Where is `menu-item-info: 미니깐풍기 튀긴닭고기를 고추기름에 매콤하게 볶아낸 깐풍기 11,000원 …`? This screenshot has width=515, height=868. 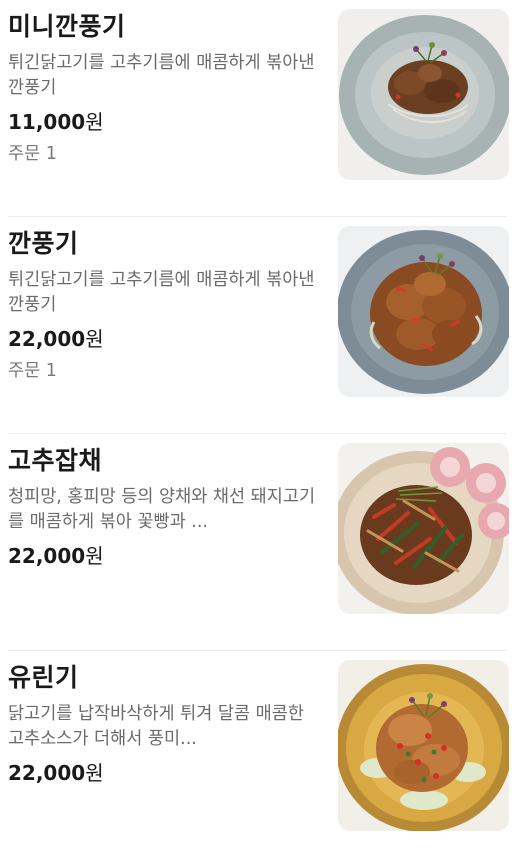
menu-item-info: 미니깐풍기 튀긴닭고기를 고추기름에 매콤하게 볶아낸 깐풍기 11,000원 … is located at coordinates (163, 88).